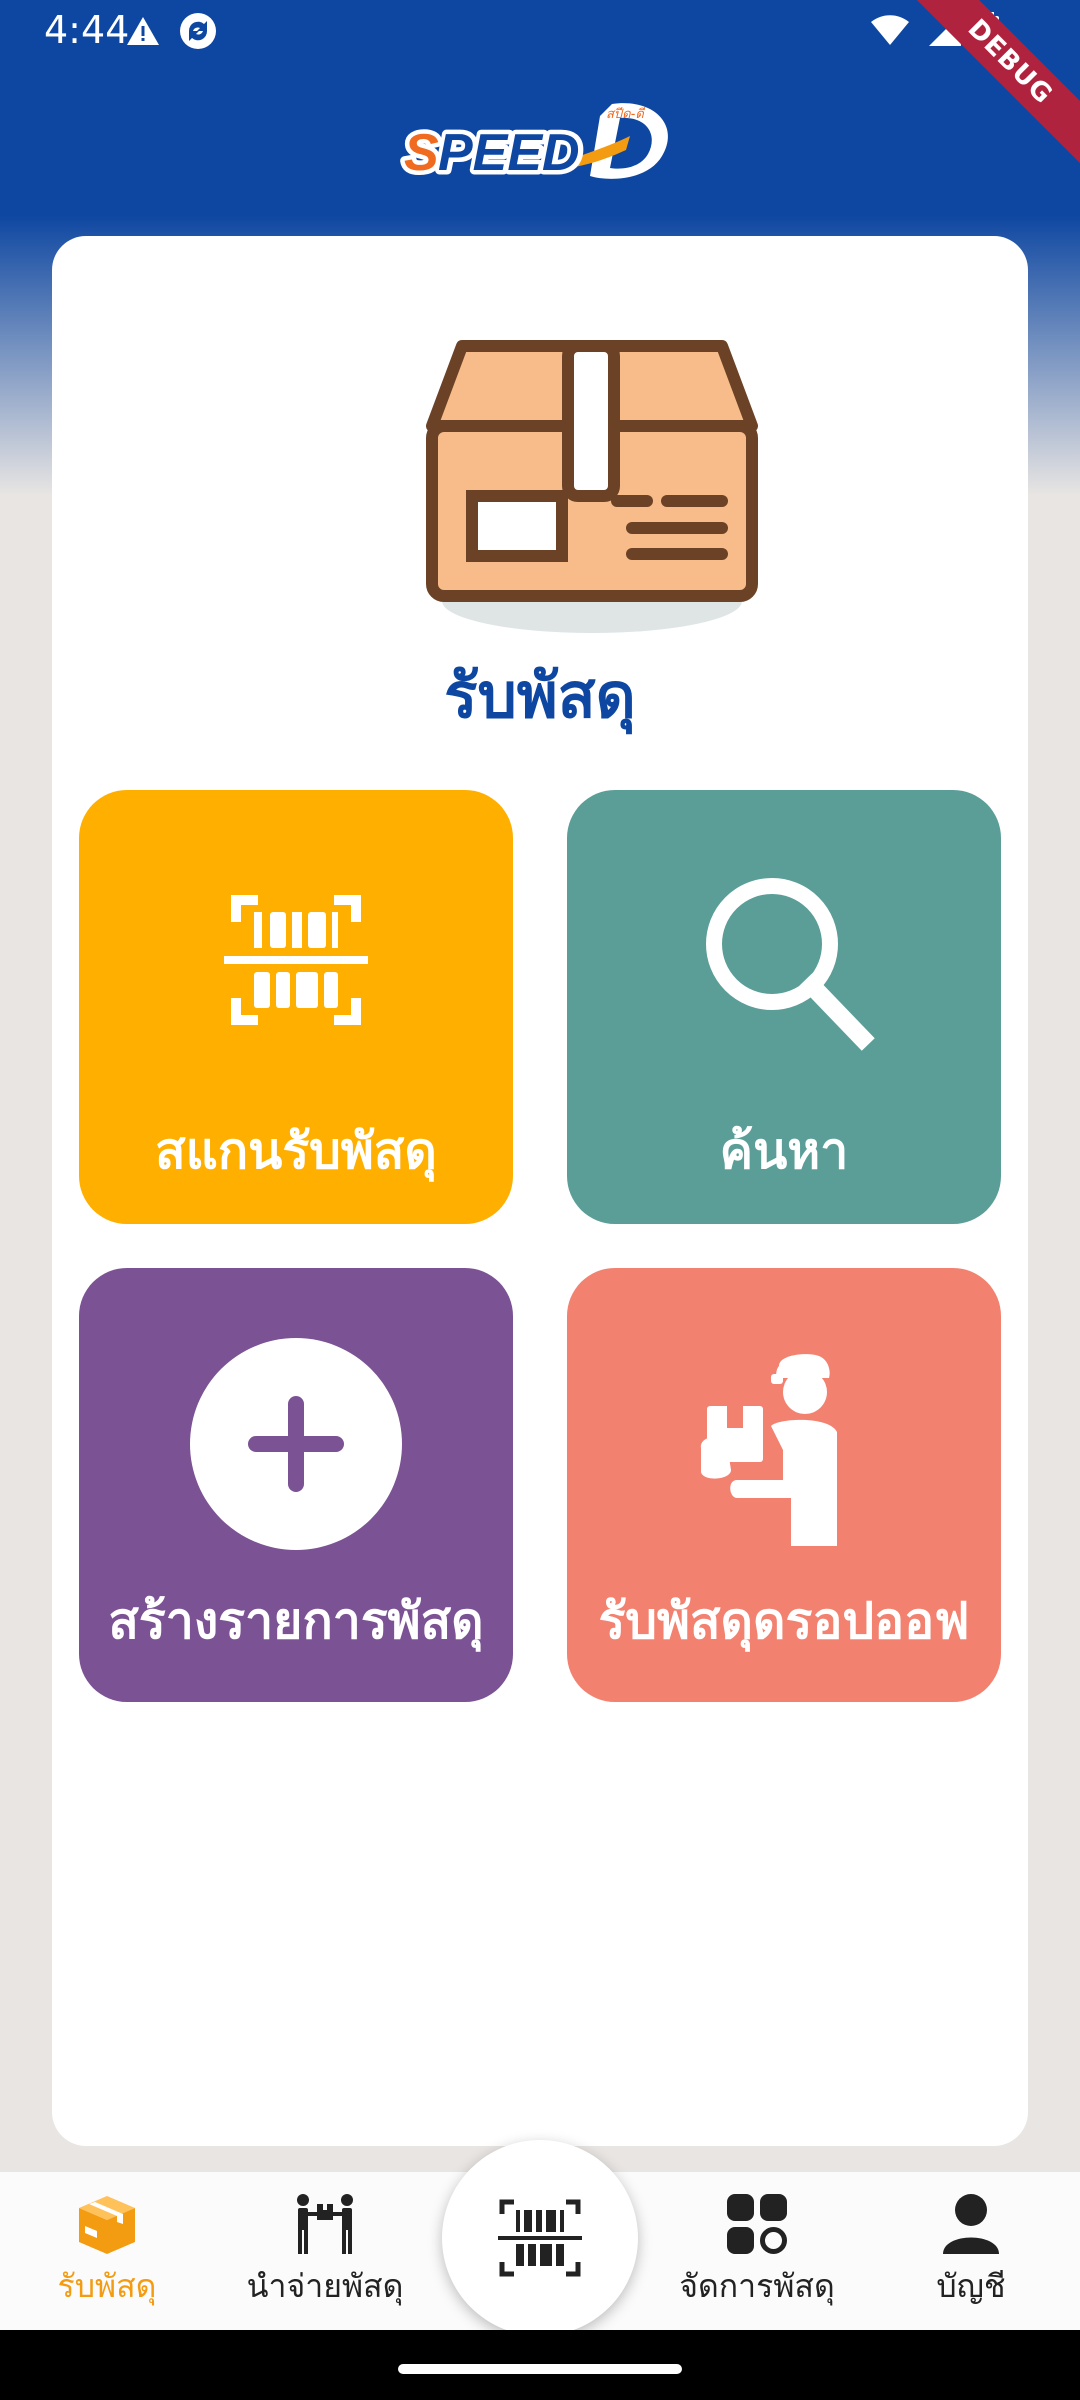  What do you see at coordinates (421, 153) in the screenshot?
I see `svg-text: S` at bounding box center [421, 153].